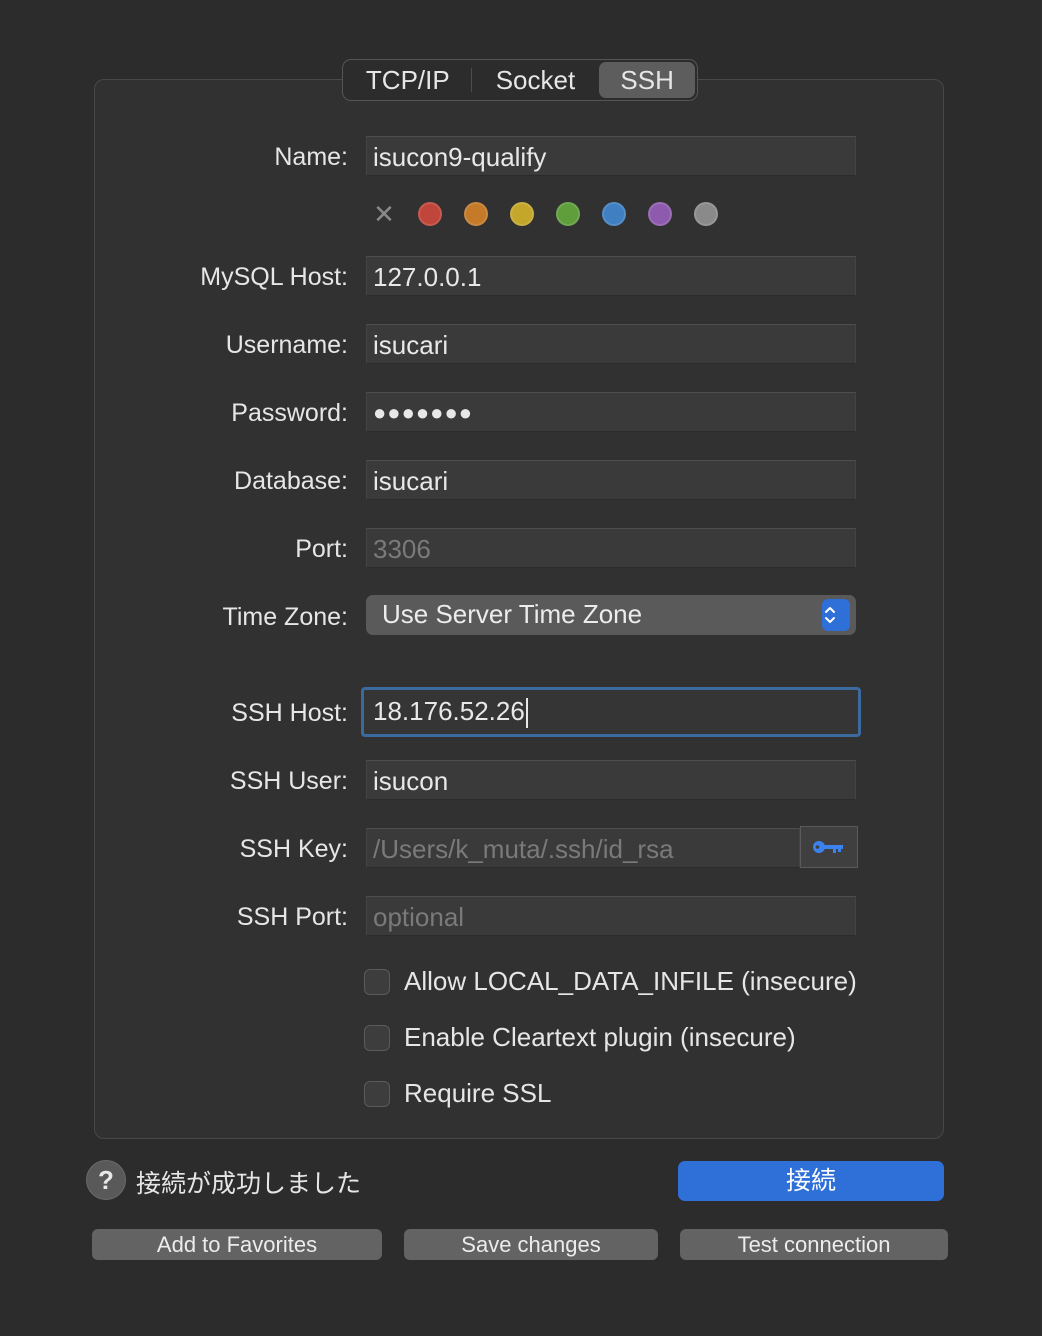 This screenshot has height=1336, width=1042. I want to click on port-field: 3306, so click(611, 548).